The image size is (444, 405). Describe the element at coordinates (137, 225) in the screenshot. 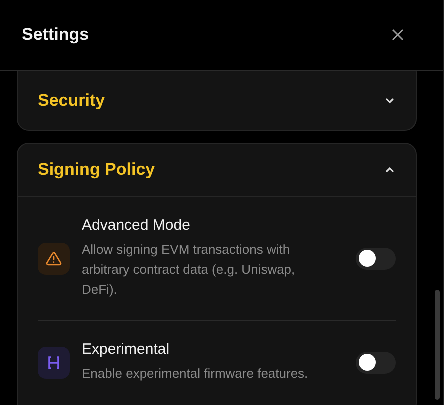

I see `setting-title: Advanced Mode` at that location.